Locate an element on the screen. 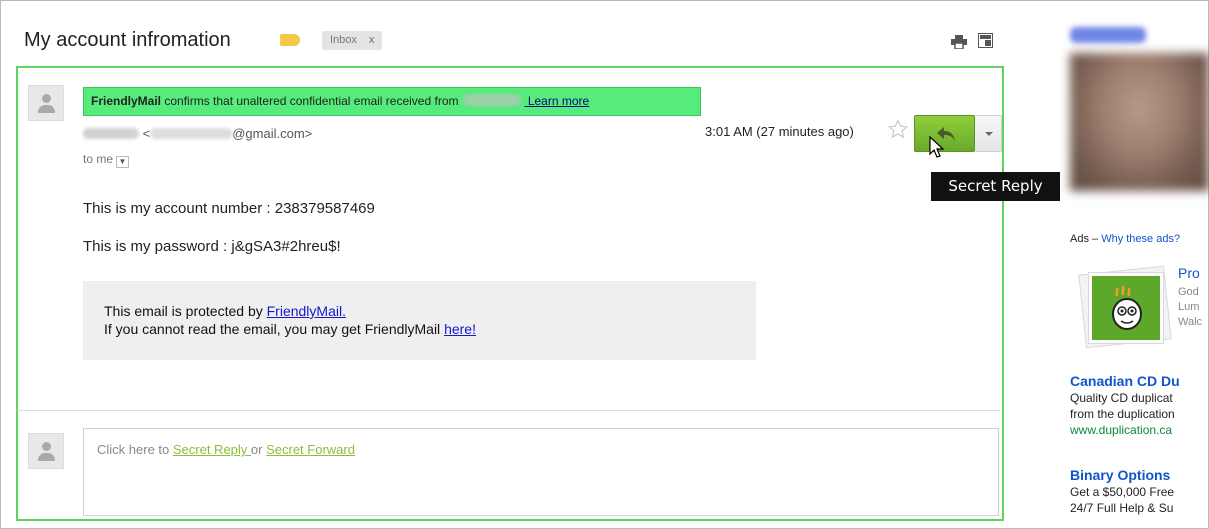 Image resolution: width=1209 pixels, height=529 pixels. ads-header: Ads – Why these ads? is located at coordinates (1125, 239).